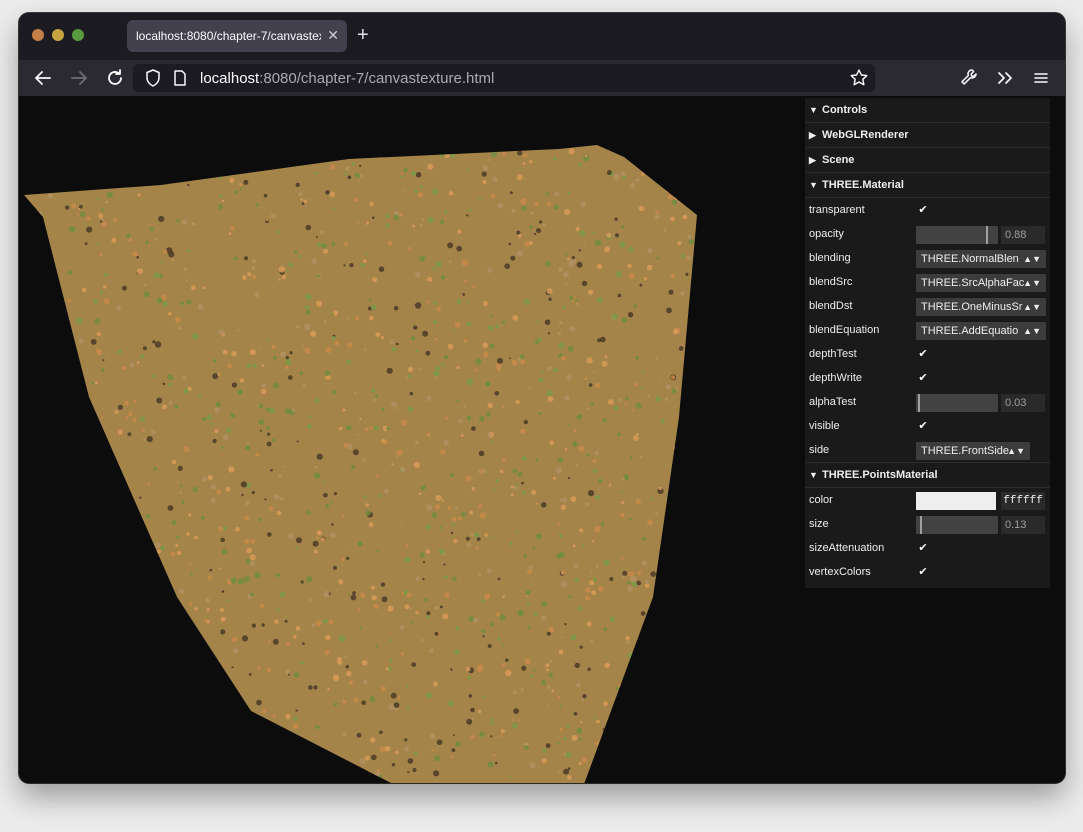 This screenshot has width=1083, height=832. I want to click on control-label: side, so click(819, 450).